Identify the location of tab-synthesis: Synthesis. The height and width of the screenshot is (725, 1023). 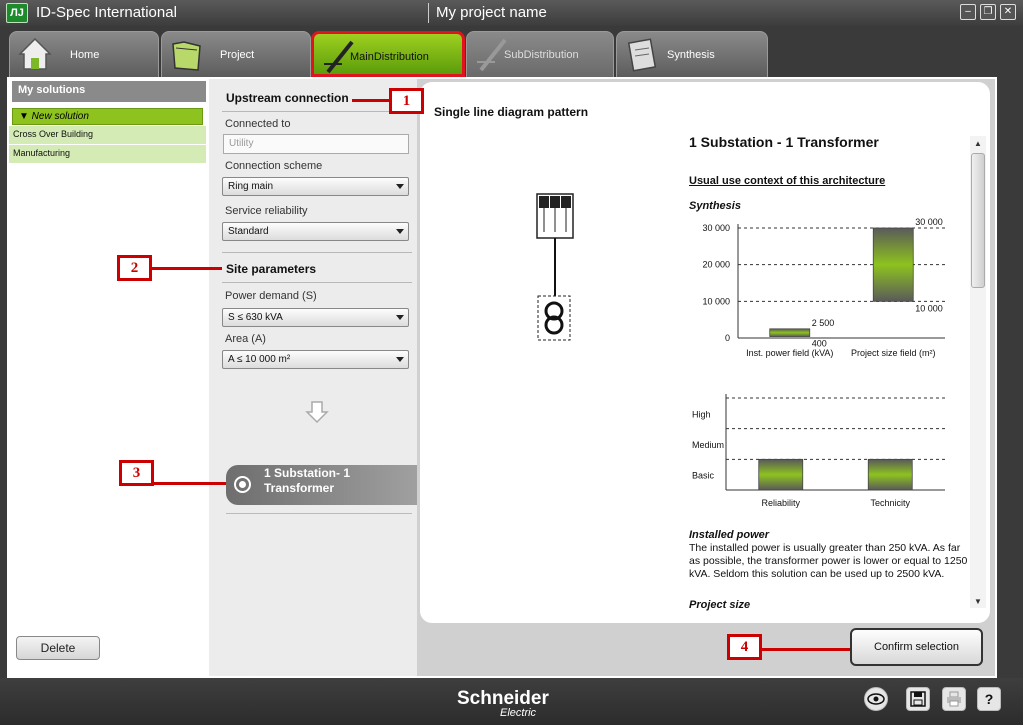
(692, 54).